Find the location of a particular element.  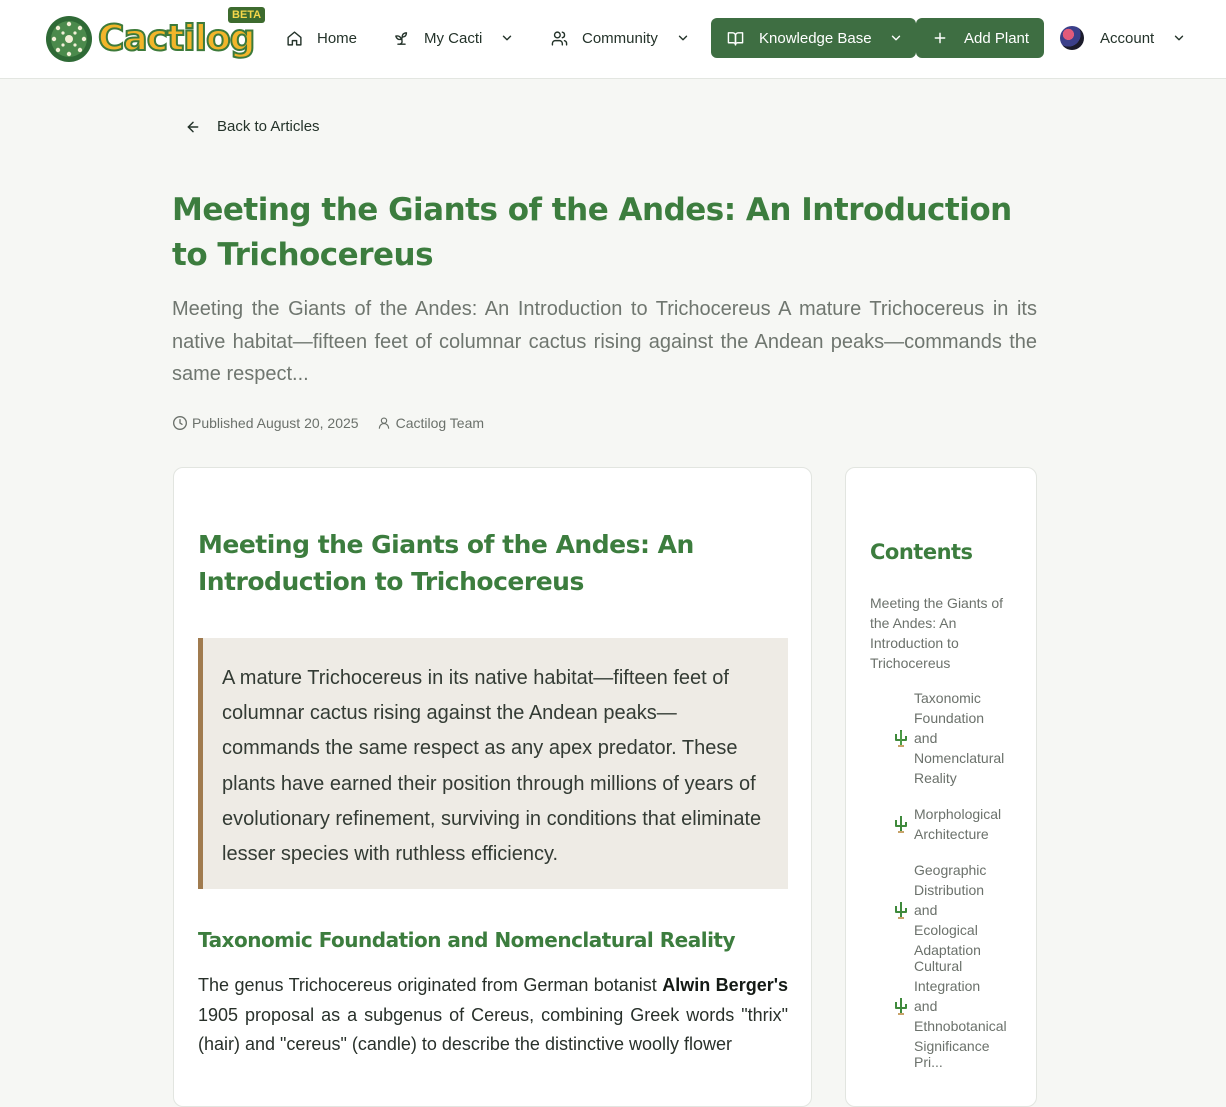

author-name: Cactilog Team is located at coordinates (440, 423).